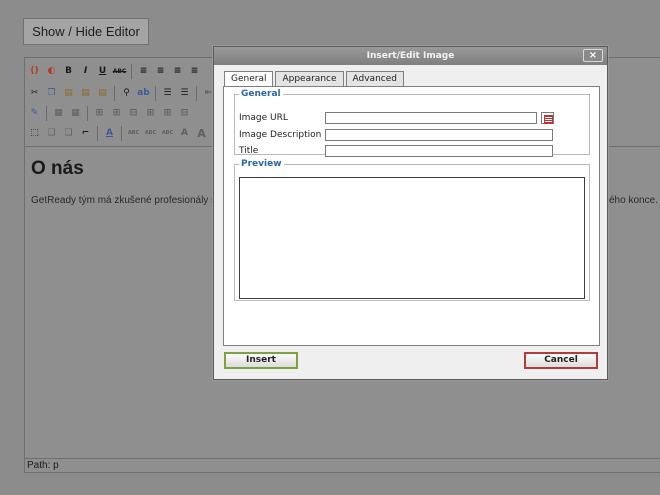 The height and width of the screenshot is (495, 660). I want to click on content-paragraph-start: GetReady tým má zkušené profesionály s, so click(124, 200).